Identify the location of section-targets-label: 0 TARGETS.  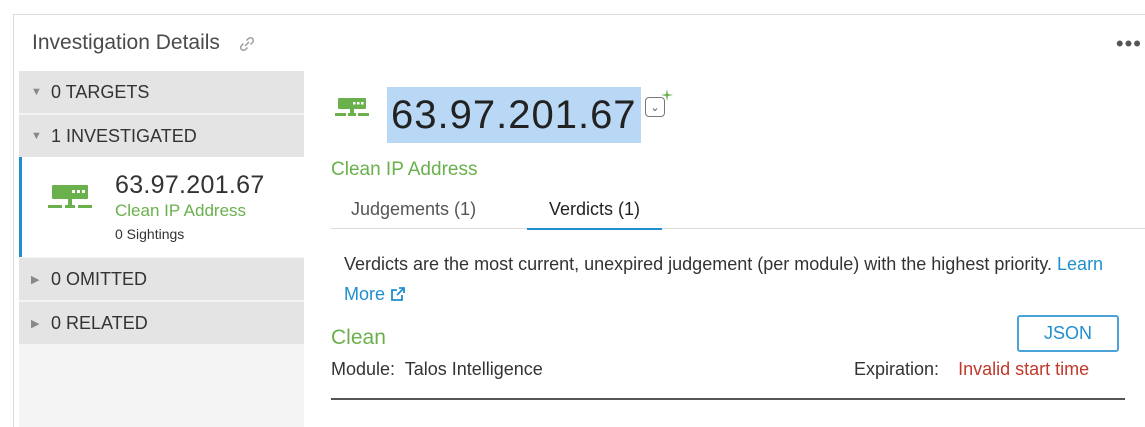
(100, 91).